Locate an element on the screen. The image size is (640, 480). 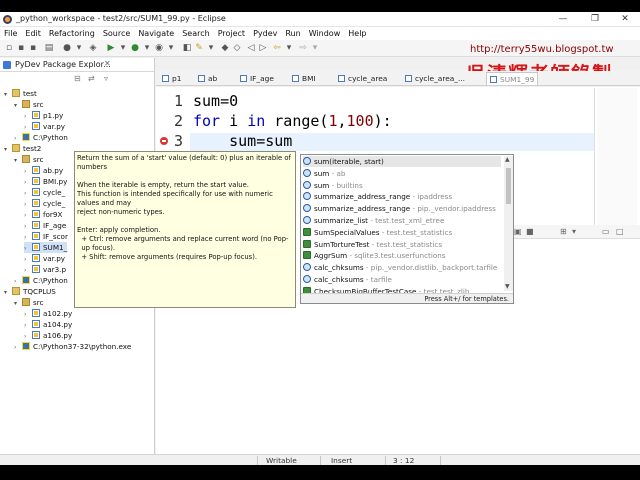
tab-cycle-area: cycle_area is located at coordinates (362, 78).